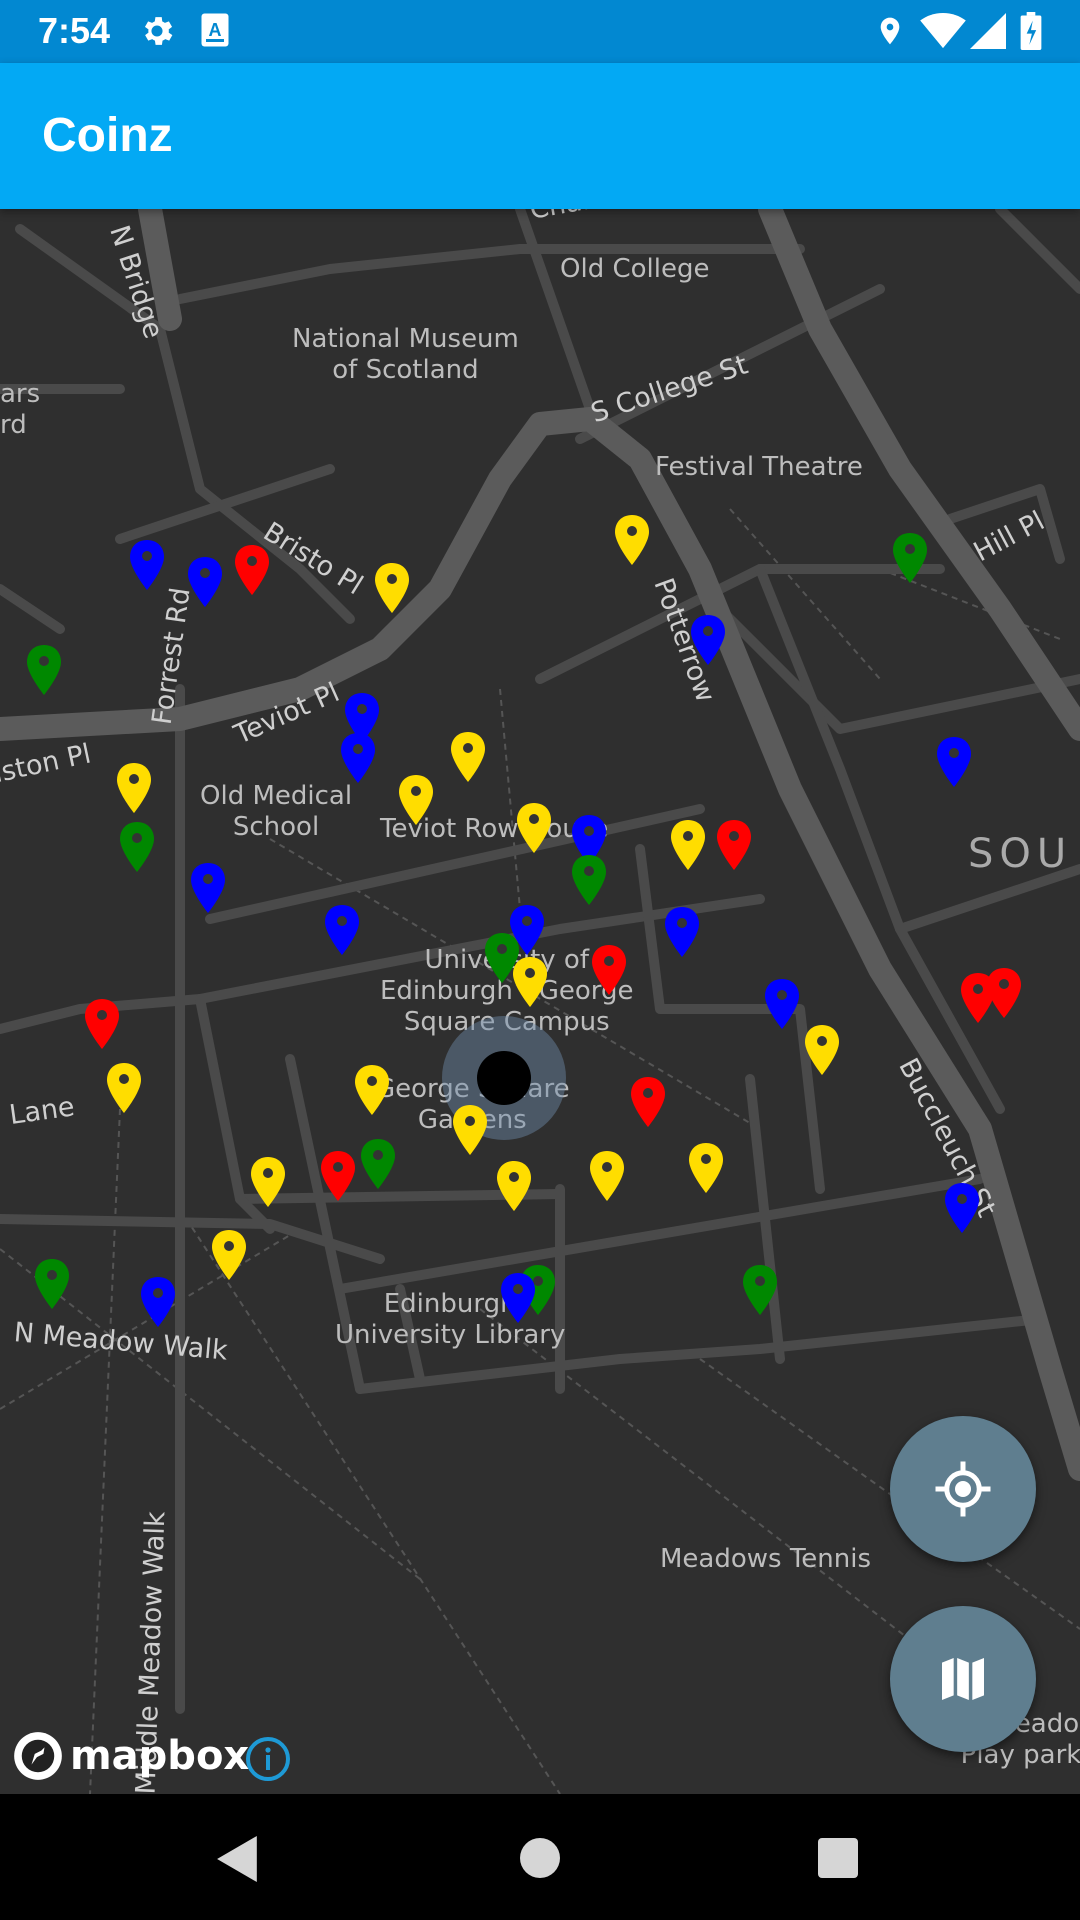  Describe the element at coordinates (74, 30) in the screenshot. I see `status-time: 7:54` at that location.